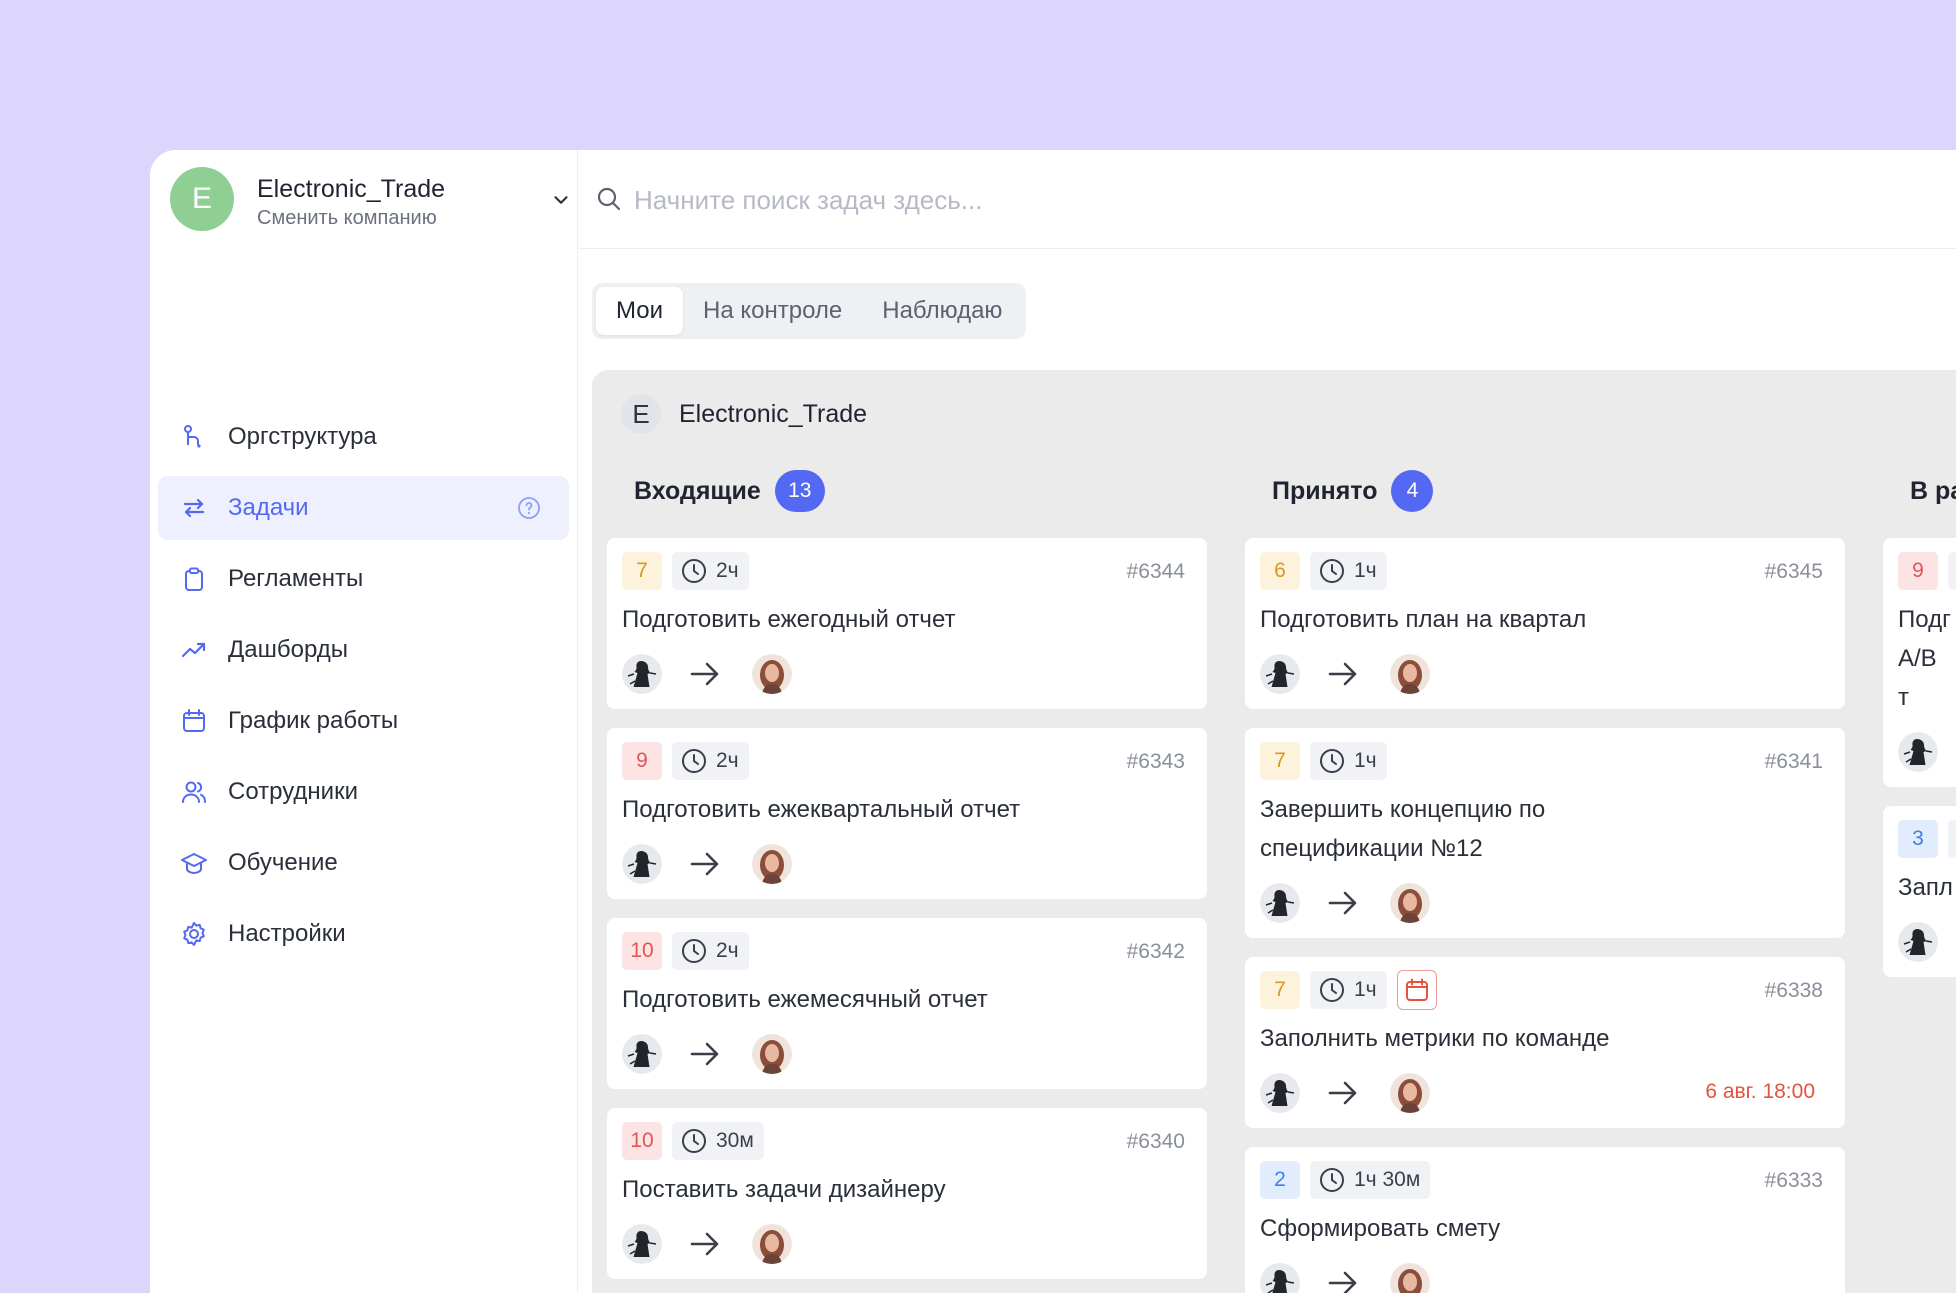 The image size is (1956, 1293). Describe the element at coordinates (347, 218) in the screenshot. I see `switch-company-link: Сменить компанию` at that location.